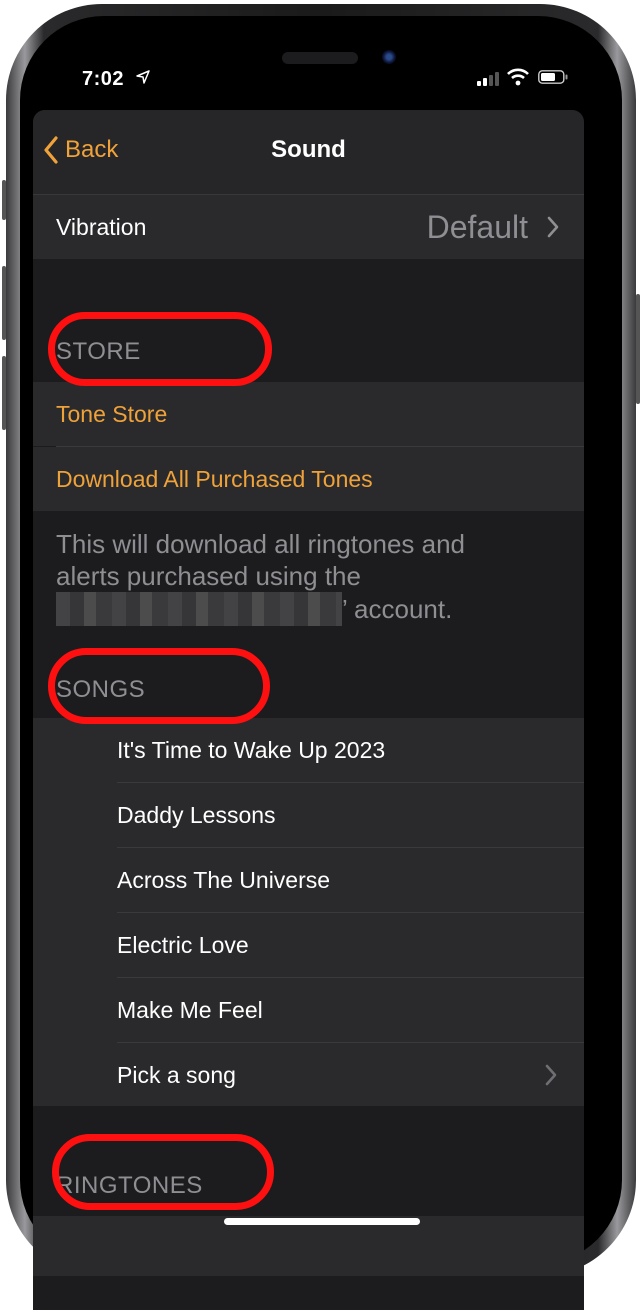 The height and width of the screenshot is (1310, 642). I want to click on section-header-songs: SONGS, so click(101, 689).